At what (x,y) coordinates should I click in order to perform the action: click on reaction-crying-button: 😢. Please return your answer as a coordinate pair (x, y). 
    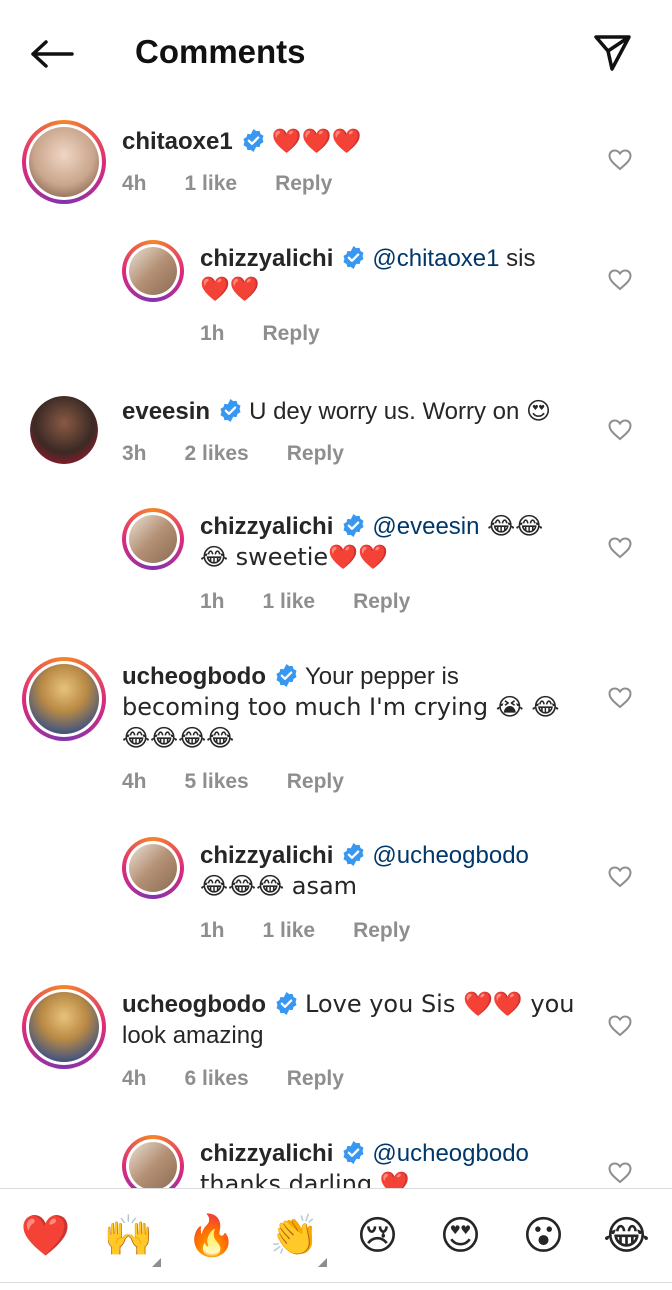
    Looking at the image, I should click on (378, 1236).